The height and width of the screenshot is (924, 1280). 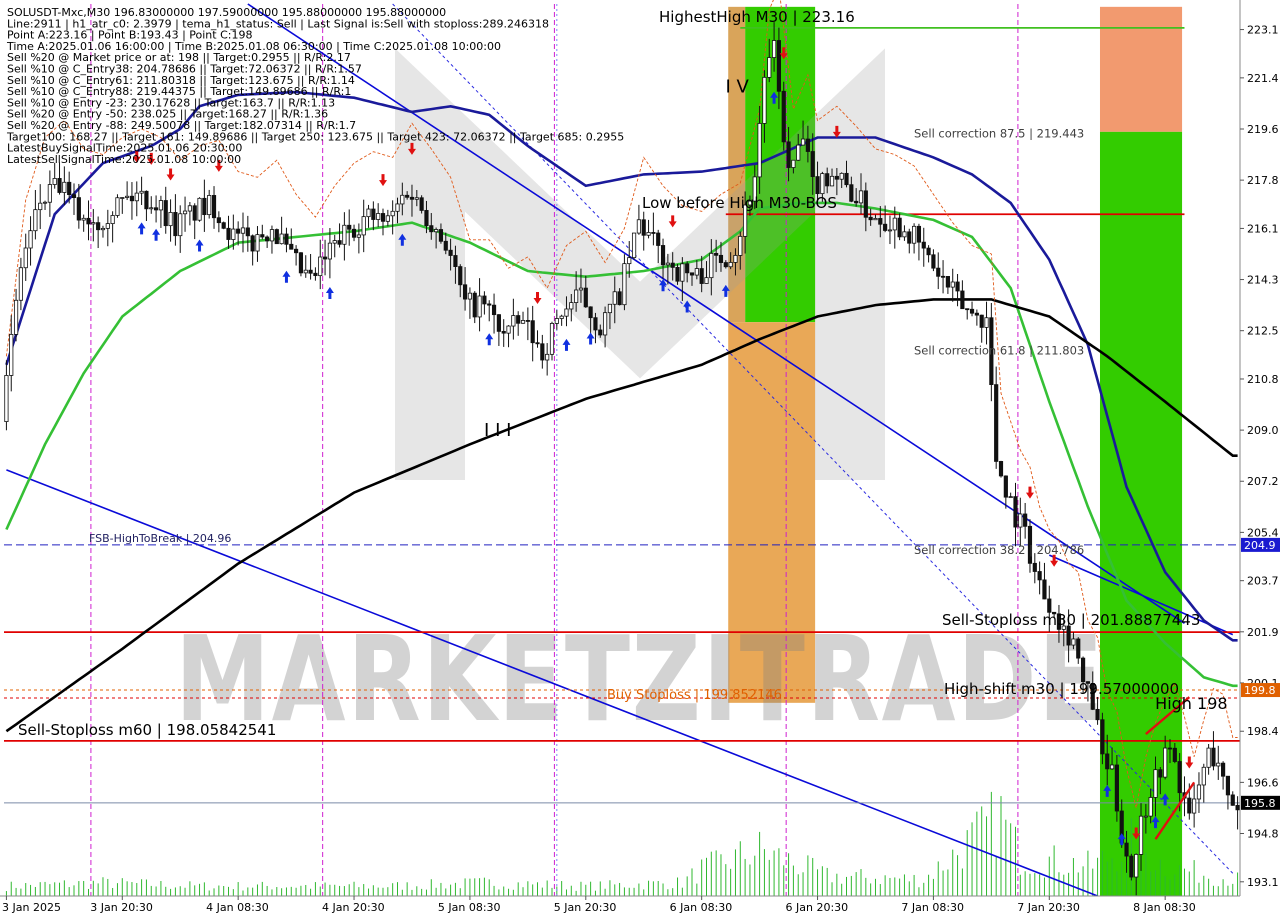 I want to click on header-line: LatestSellSignalTime:2025.01.08 10:00:00, so click(x=124, y=159).